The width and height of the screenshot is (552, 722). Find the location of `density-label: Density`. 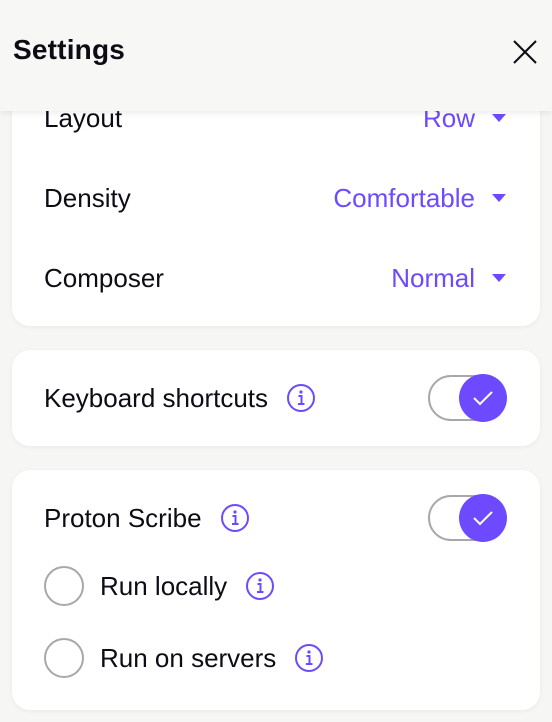

density-label: Density is located at coordinates (87, 197).